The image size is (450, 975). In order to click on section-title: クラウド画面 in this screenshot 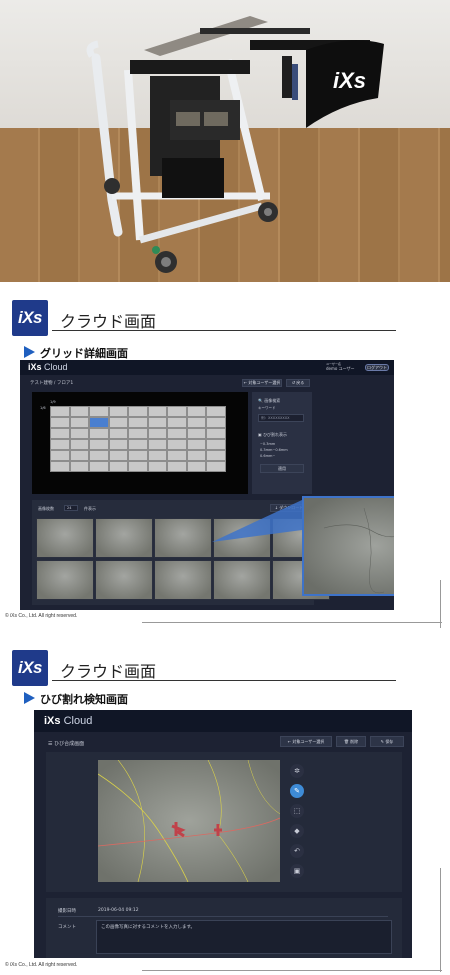, I will do `click(108, 321)`.